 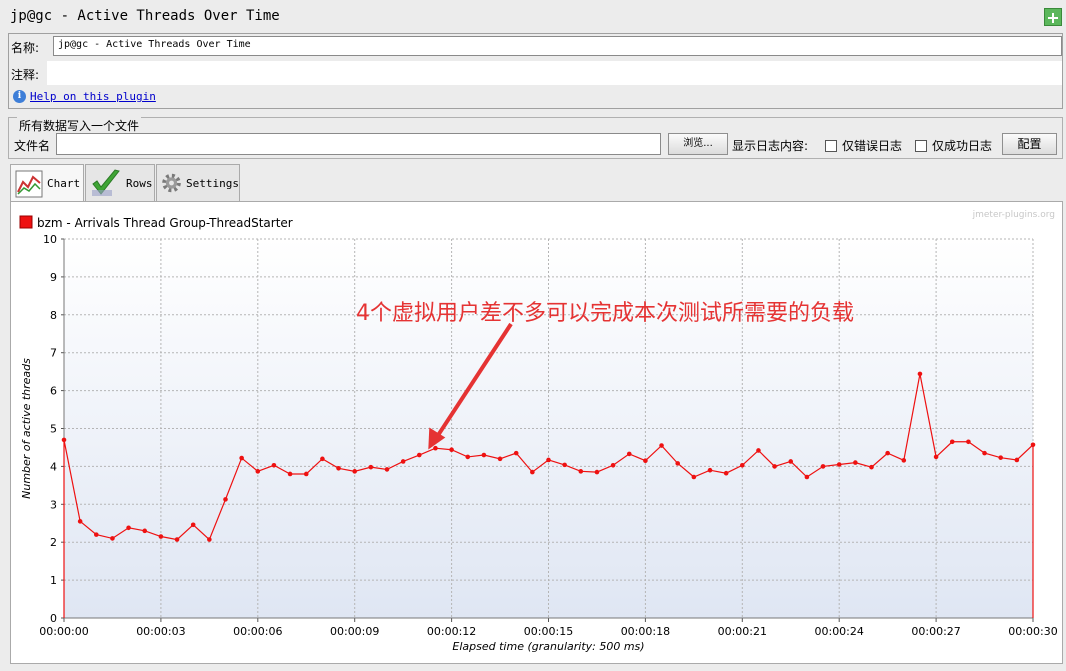 What do you see at coordinates (25, 48) in the screenshot?
I see `name-label: 名称:` at bounding box center [25, 48].